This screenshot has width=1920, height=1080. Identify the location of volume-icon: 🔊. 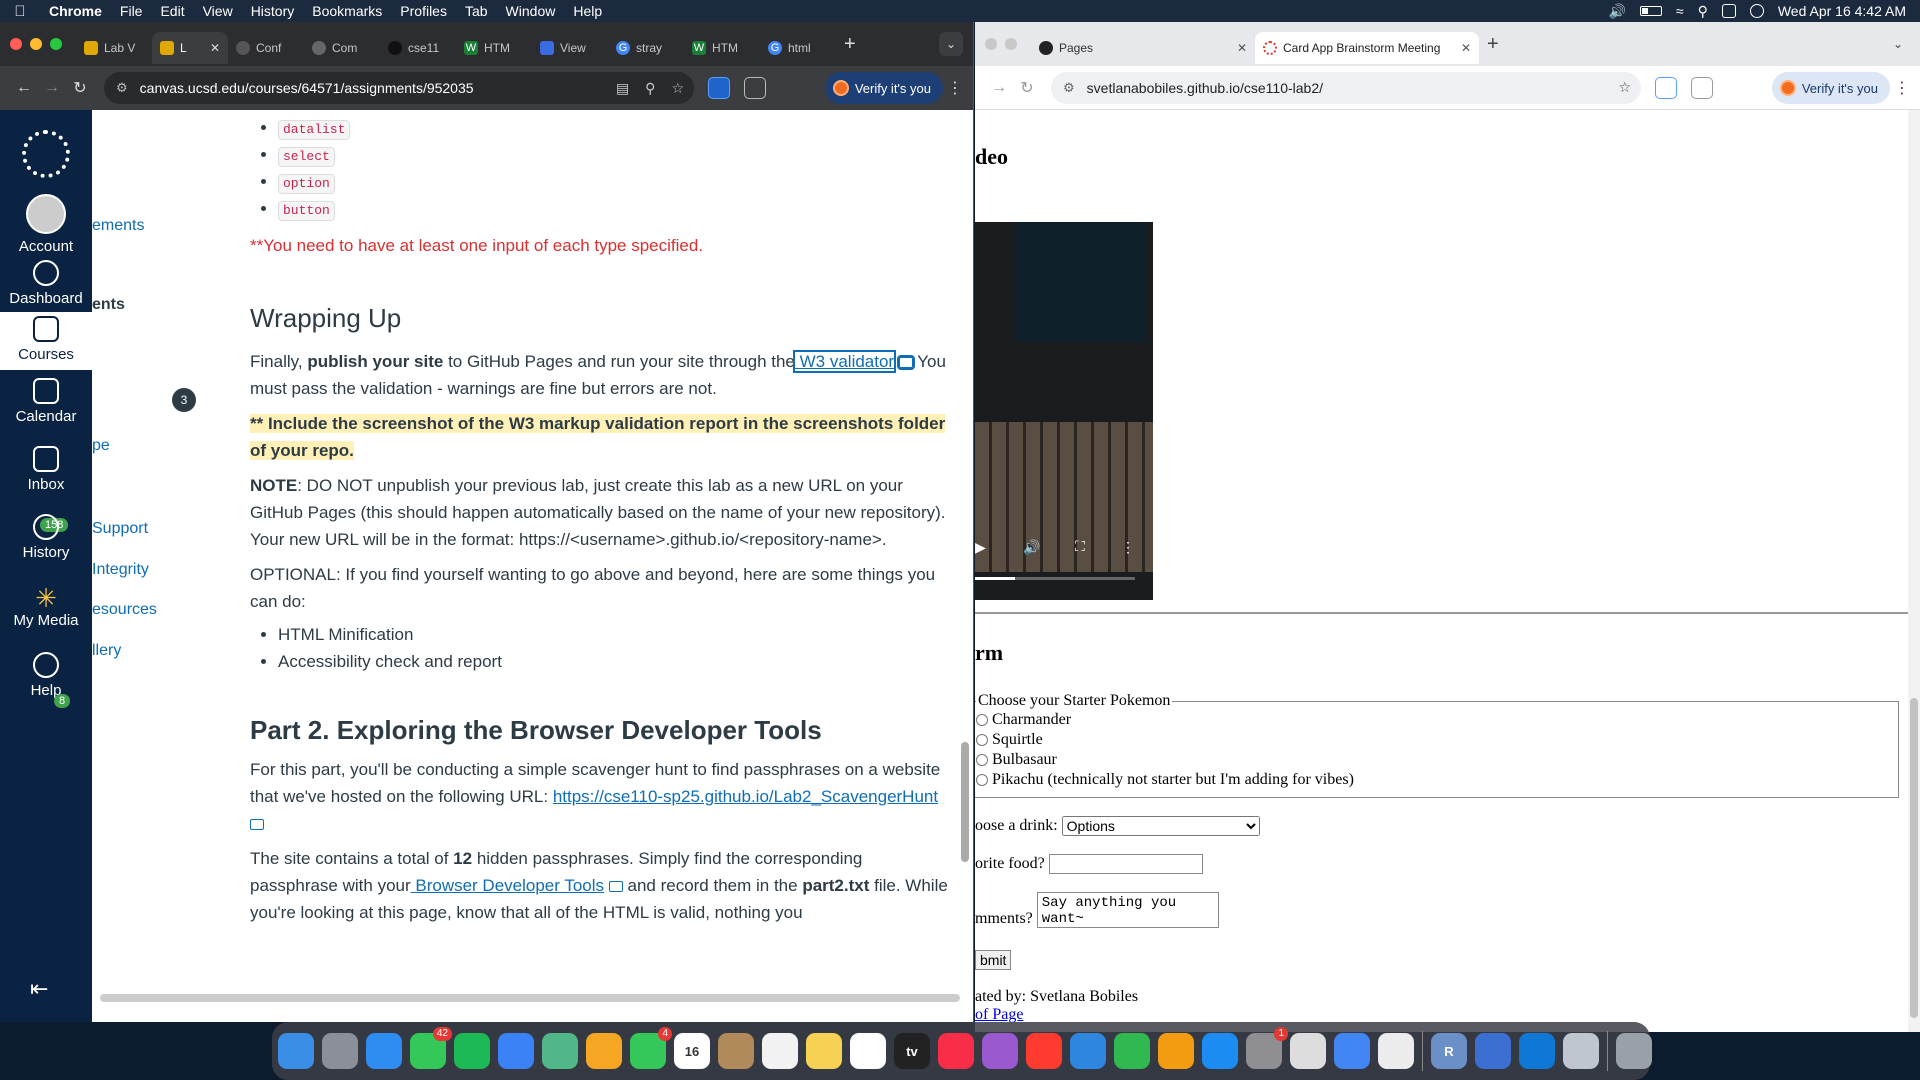
(1616, 11).